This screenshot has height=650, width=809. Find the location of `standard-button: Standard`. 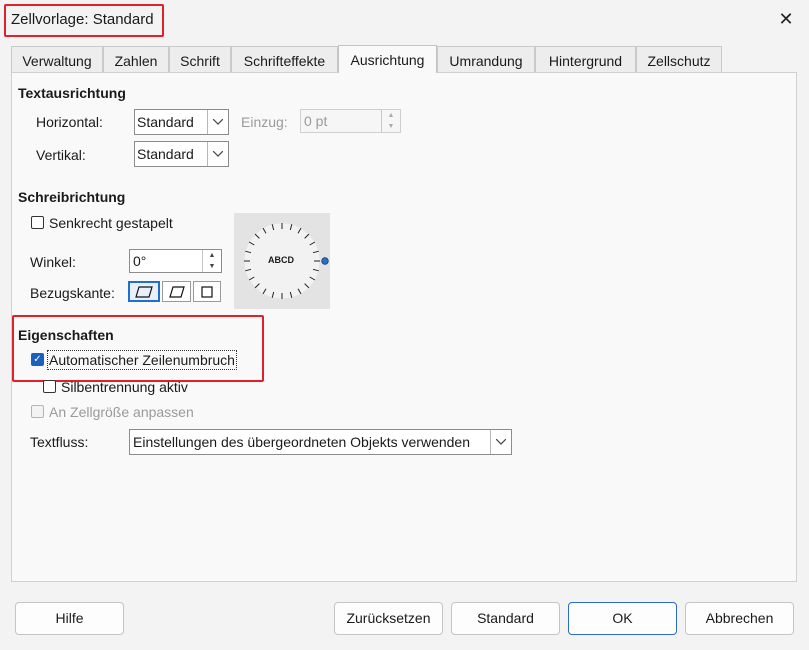

standard-button: Standard is located at coordinates (505, 618).